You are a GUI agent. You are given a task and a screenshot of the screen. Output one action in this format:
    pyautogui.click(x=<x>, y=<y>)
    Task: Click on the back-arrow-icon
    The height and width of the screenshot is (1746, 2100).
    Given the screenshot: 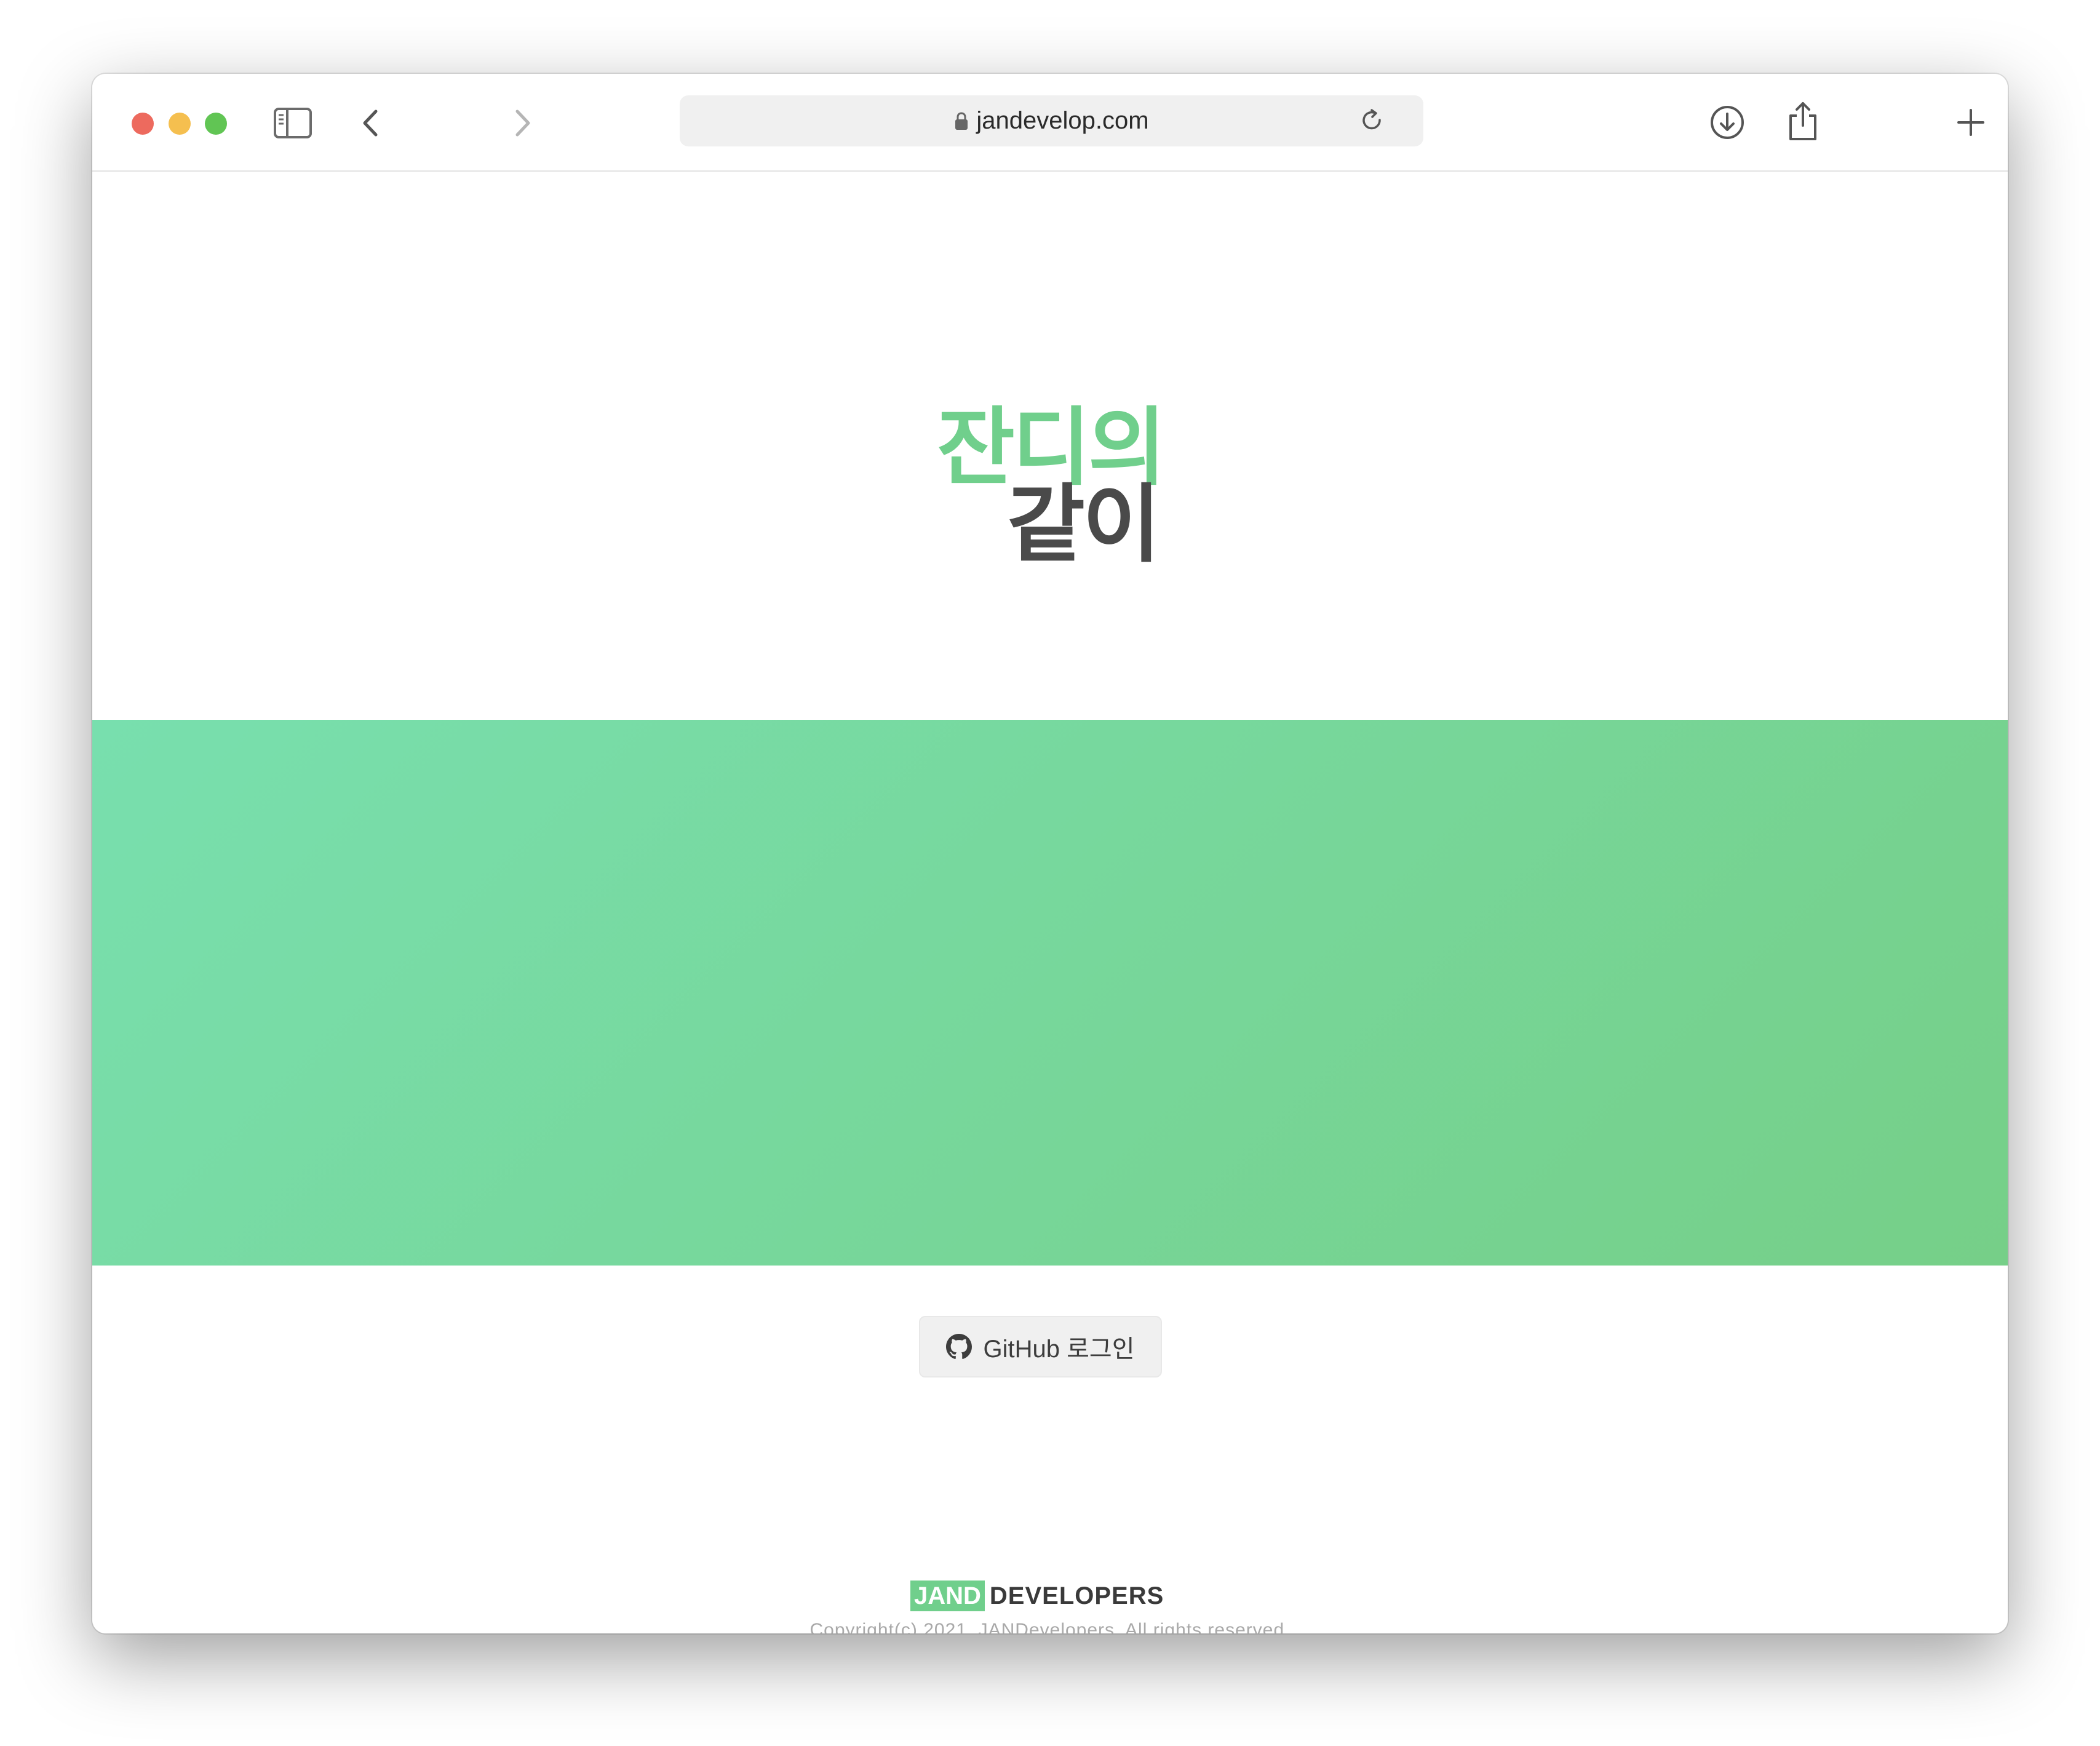 What is the action you would take?
    pyautogui.click(x=371, y=123)
    